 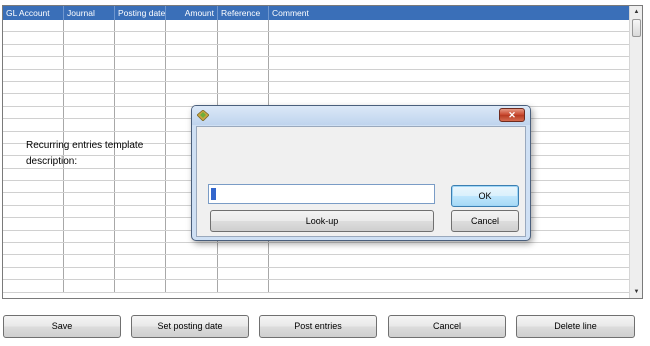 What do you see at coordinates (361, 115) in the screenshot?
I see `dialog-titlebar: ✕` at bounding box center [361, 115].